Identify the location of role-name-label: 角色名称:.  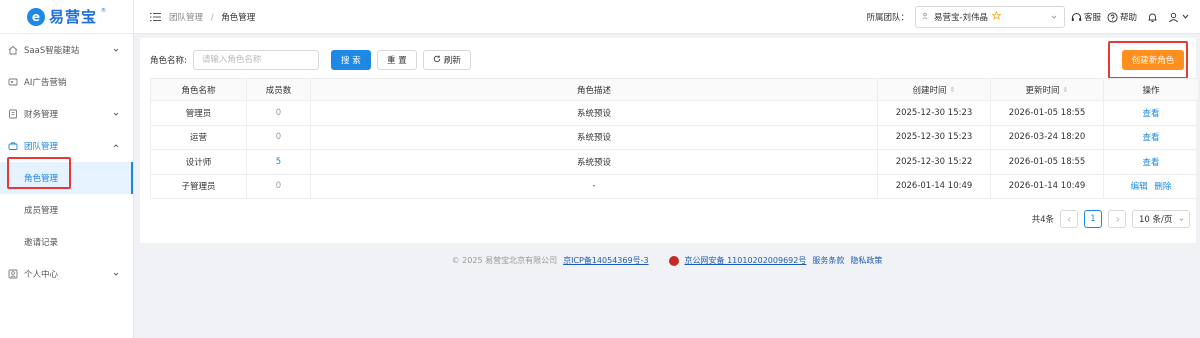
(168, 61).